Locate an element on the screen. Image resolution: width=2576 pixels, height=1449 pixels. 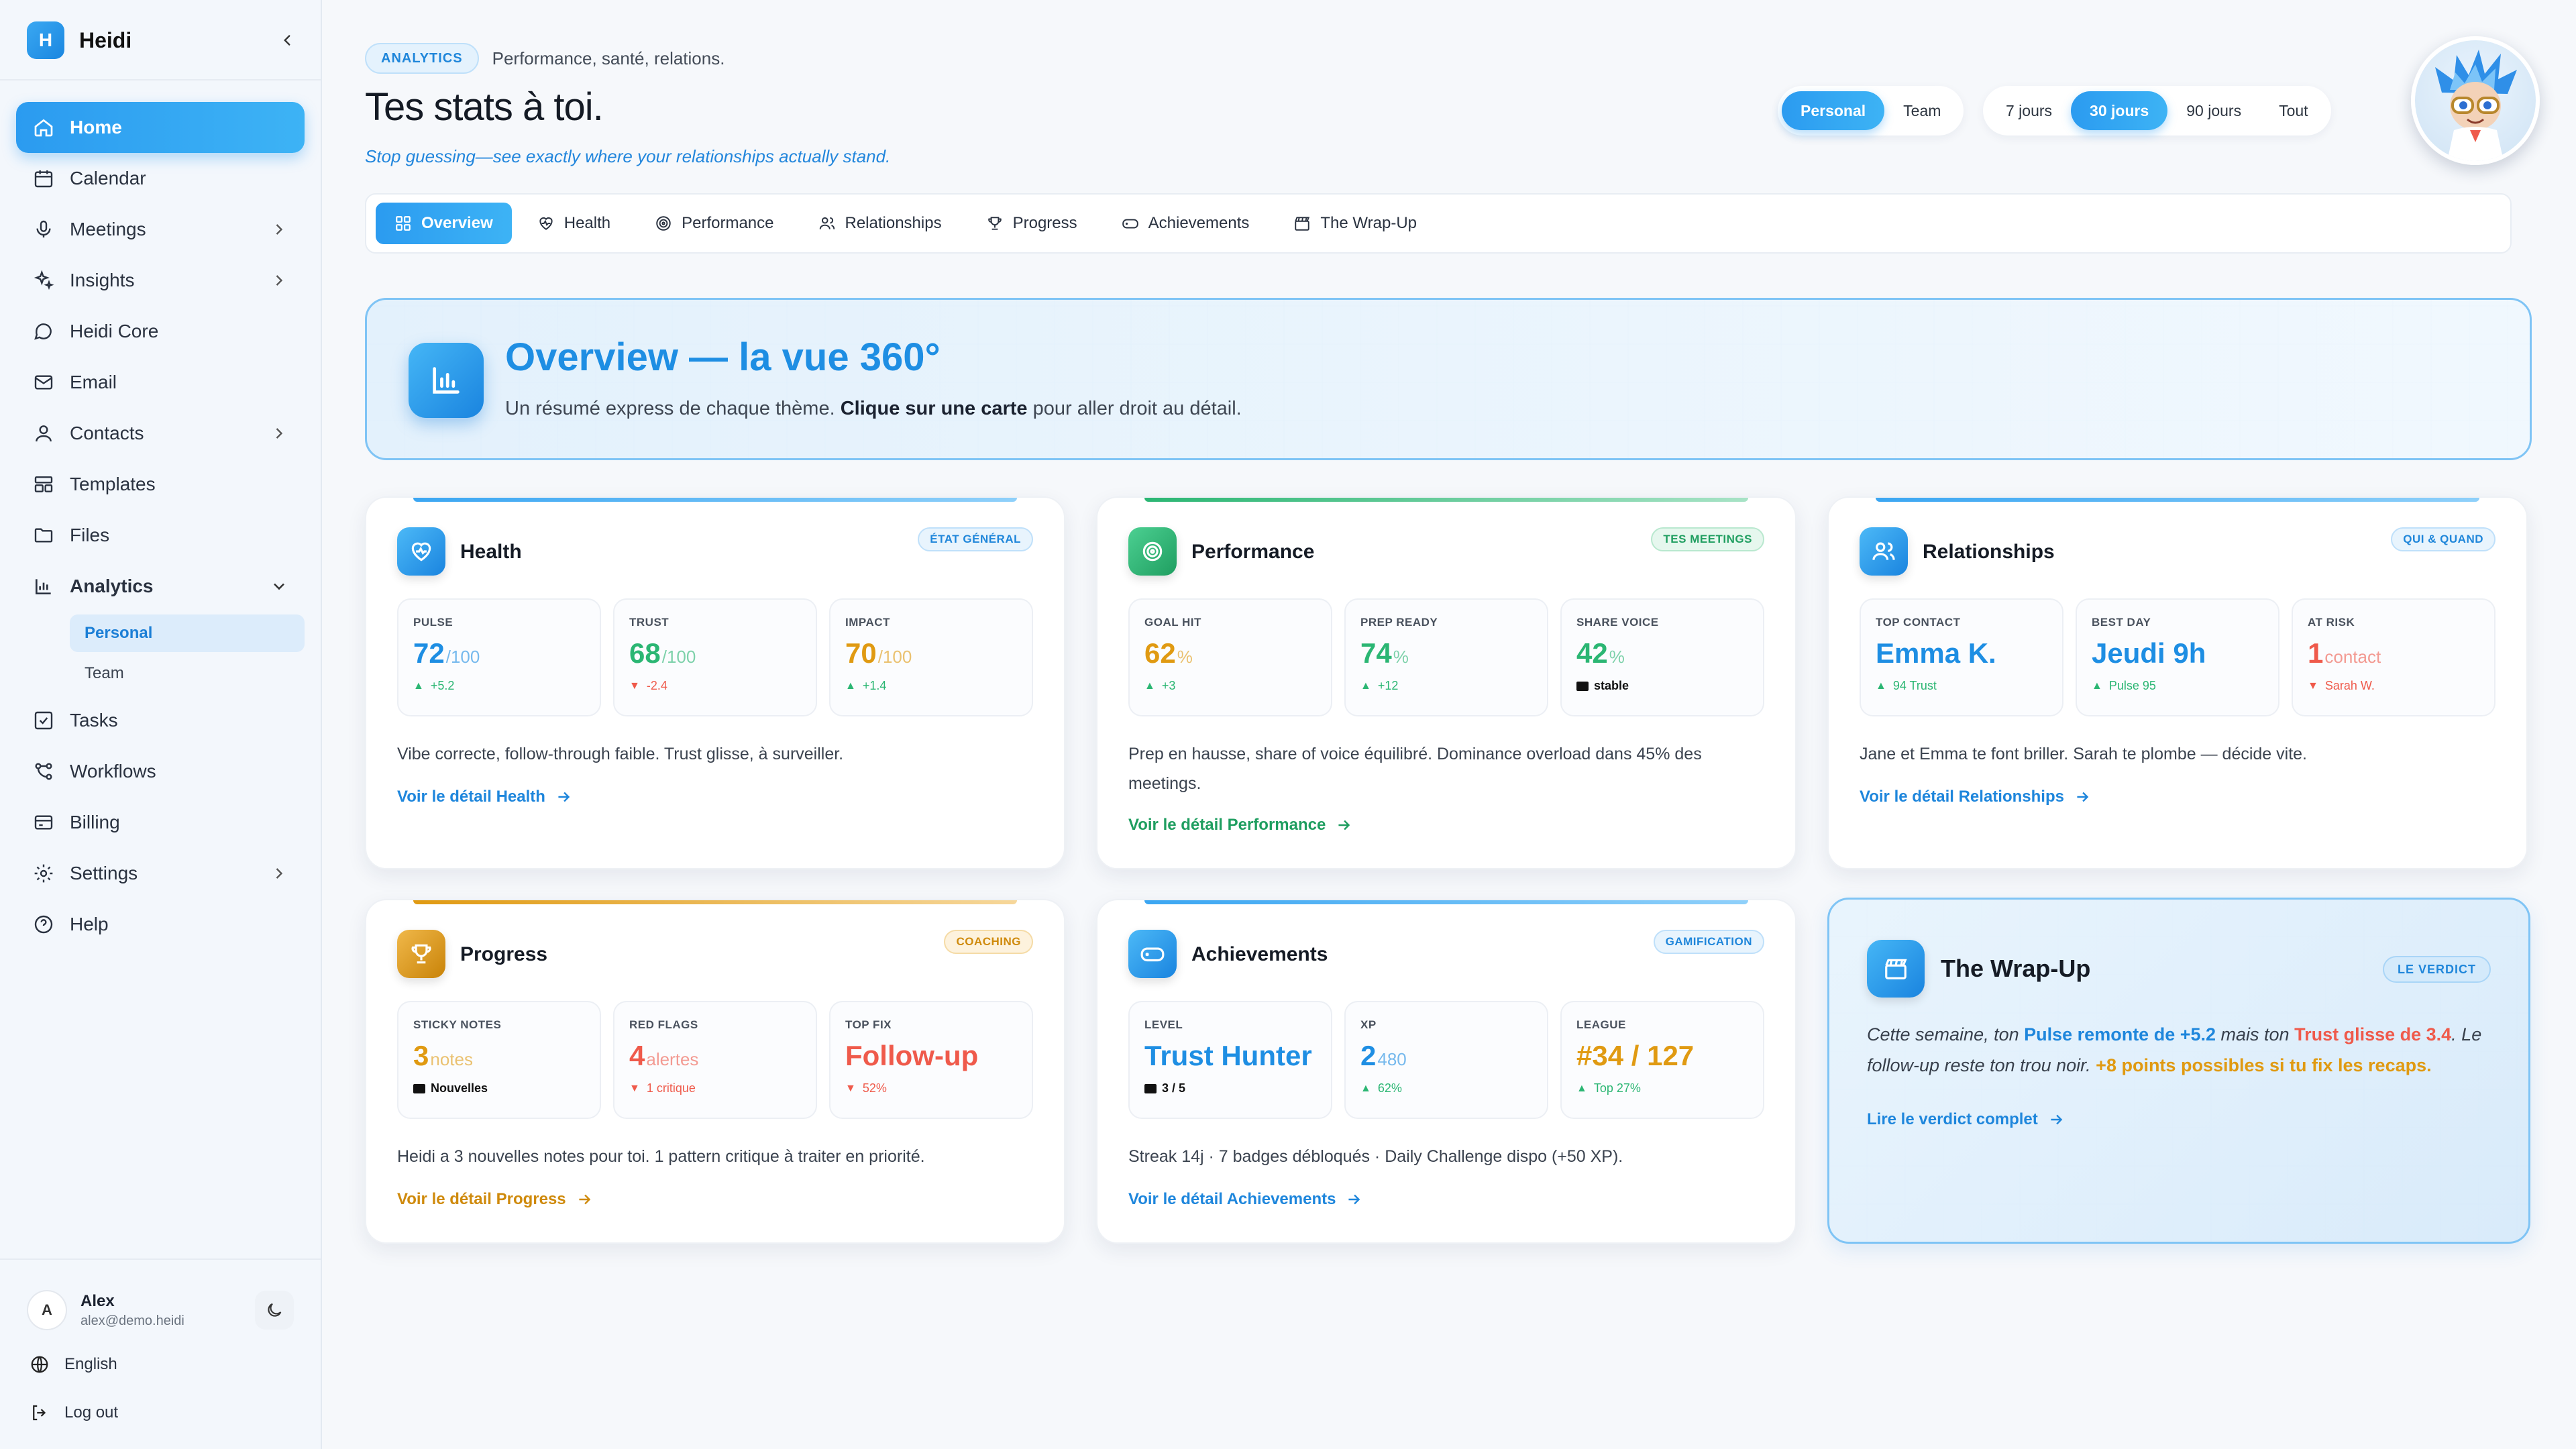
metric-delta: 3 / 5 is located at coordinates (1230, 1088).